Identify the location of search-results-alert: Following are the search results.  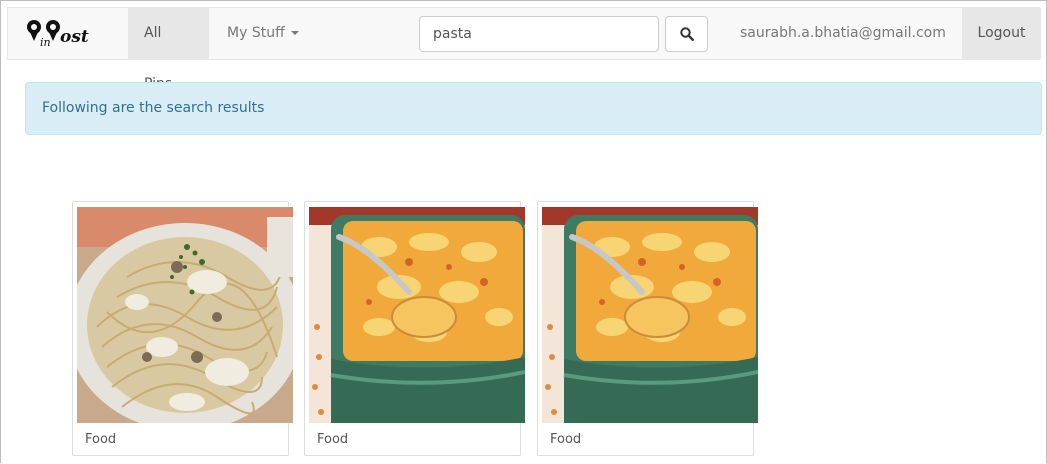
(533, 108).